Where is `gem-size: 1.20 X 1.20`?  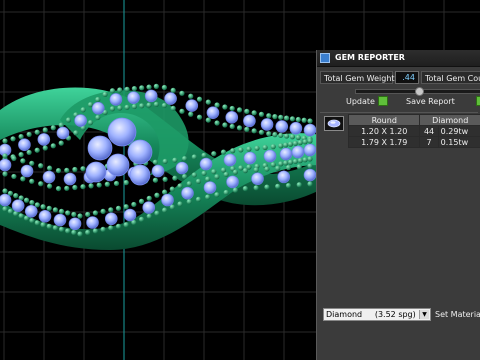
gem-size: 1.20 X 1.20 is located at coordinates (384, 131).